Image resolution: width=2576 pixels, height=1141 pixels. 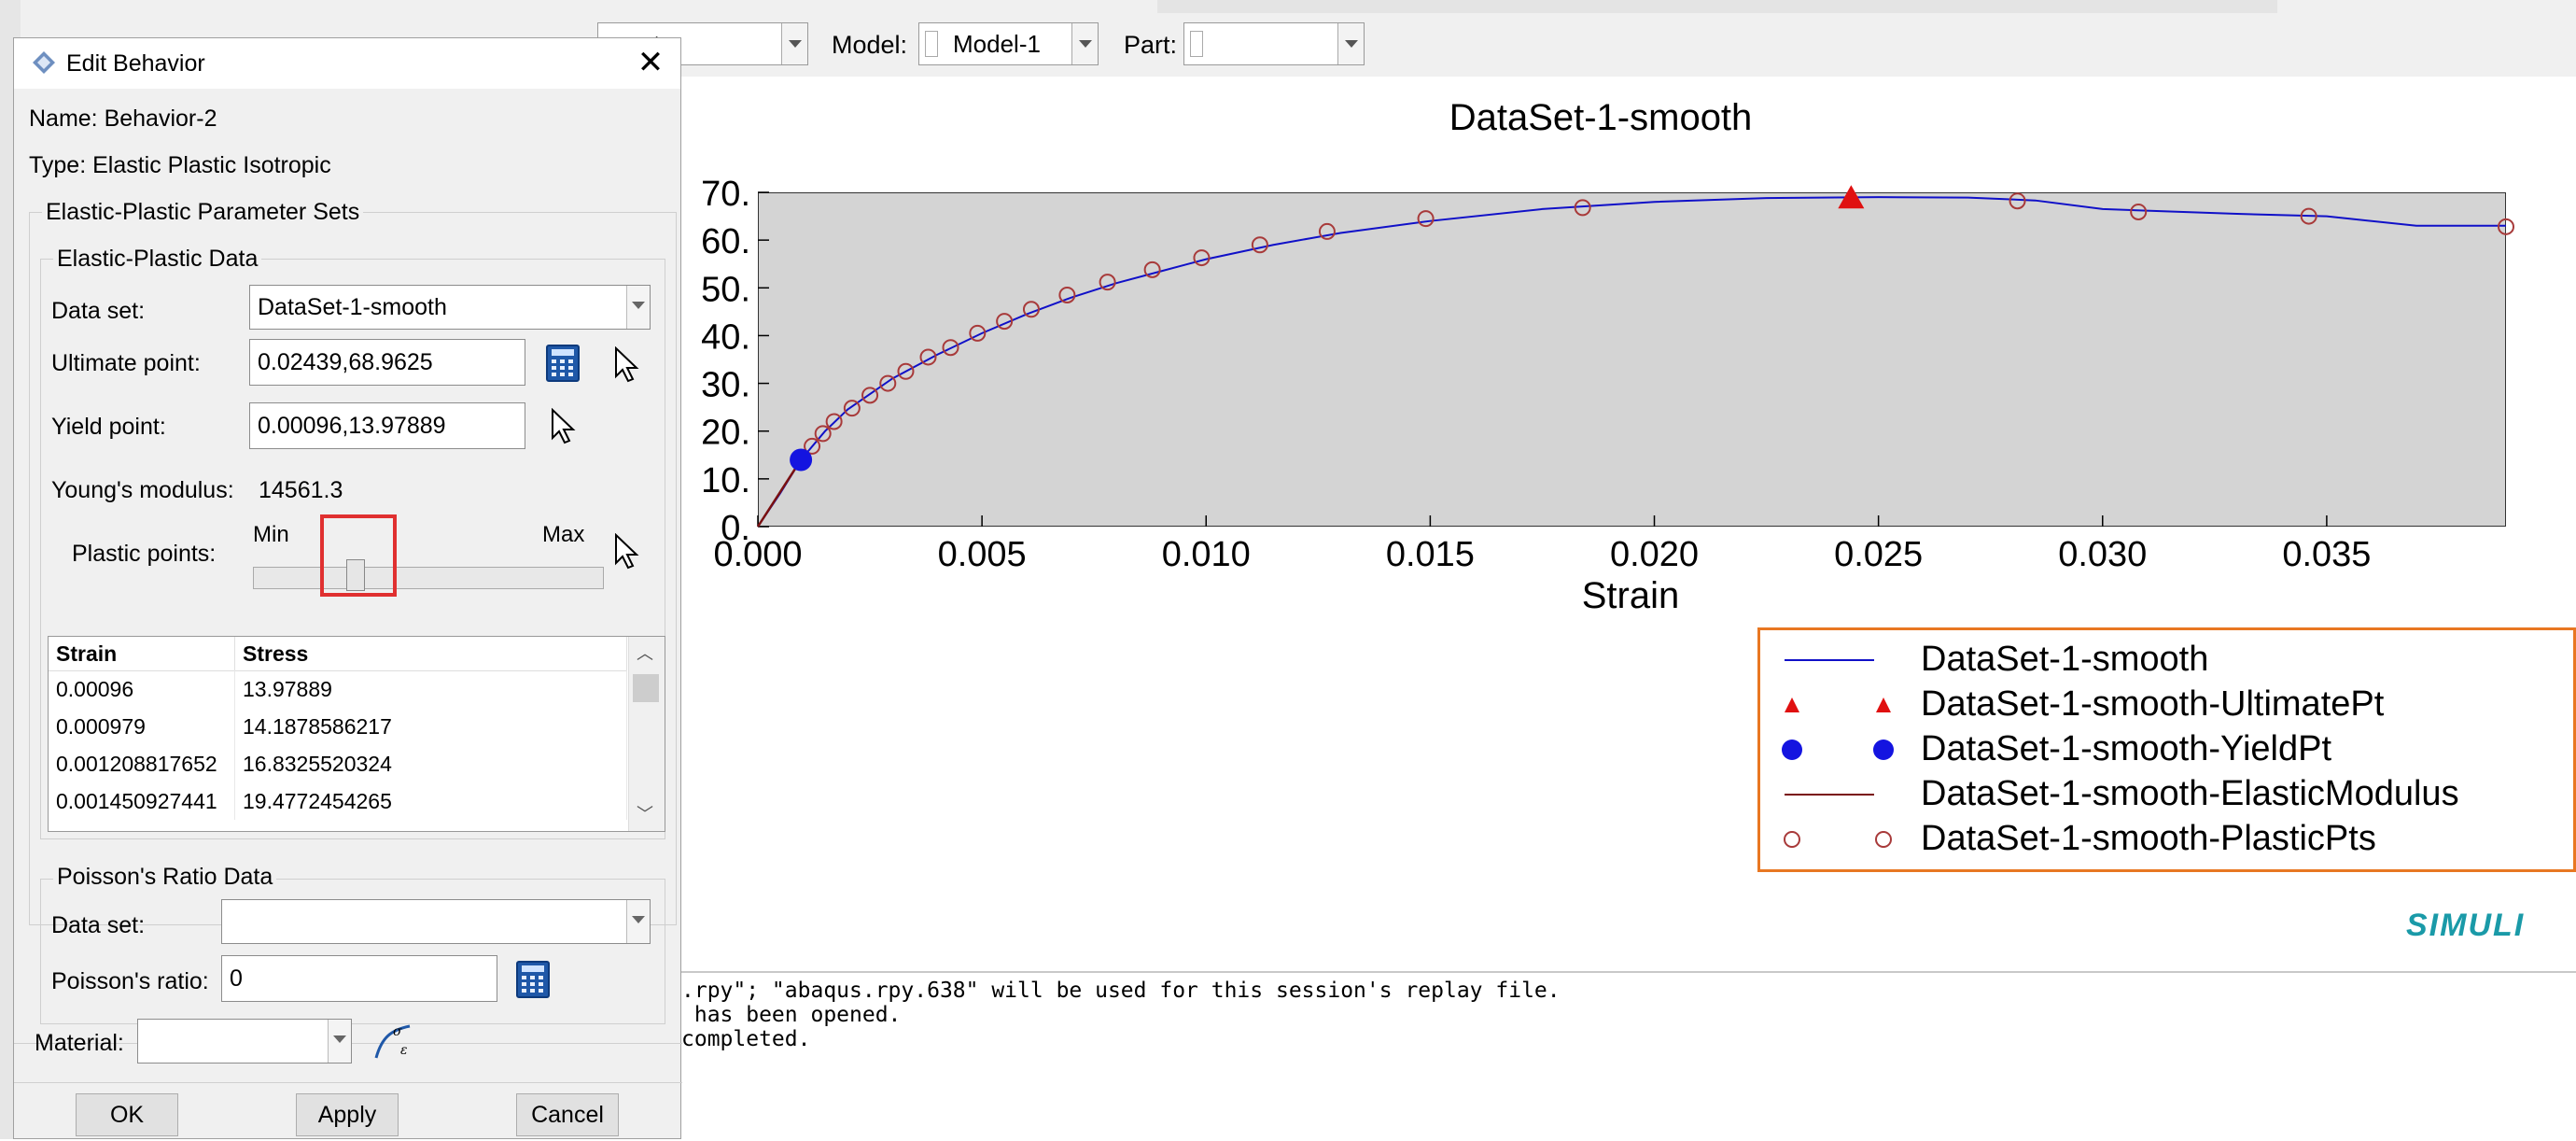 What do you see at coordinates (2326, 554) in the screenshot?
I see `x-tick-label: 0.035` at bounding box center [2326, 554].